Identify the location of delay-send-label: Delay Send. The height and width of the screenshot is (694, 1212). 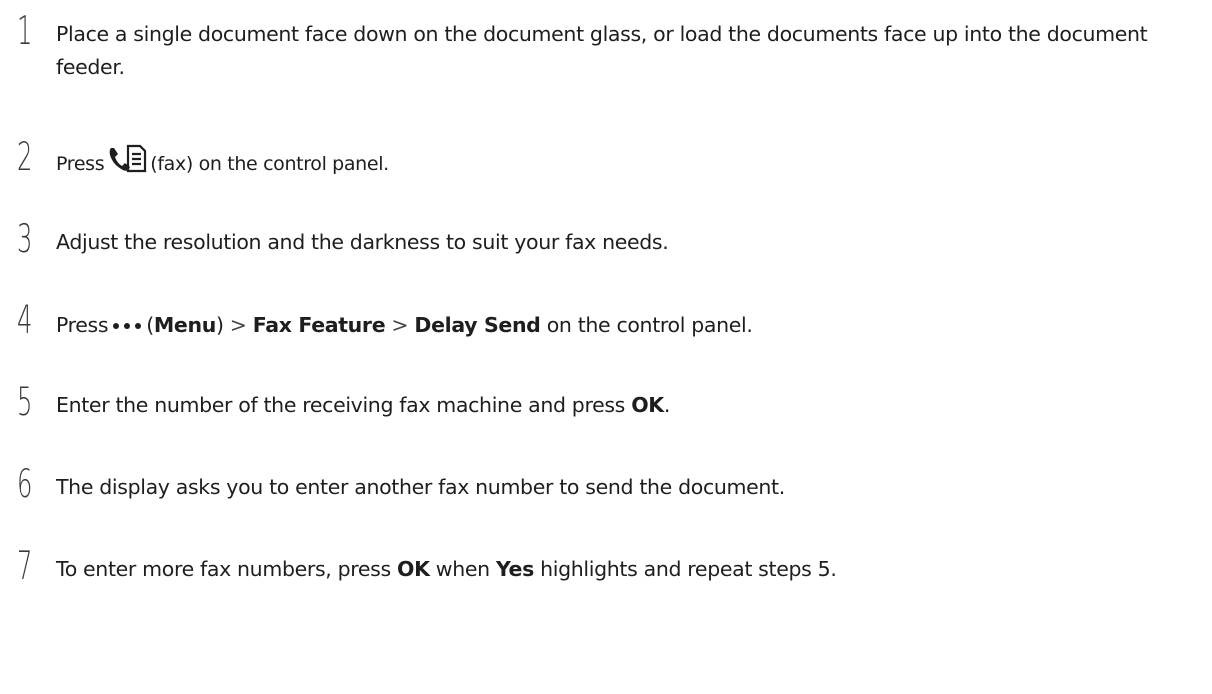
(477, 325).